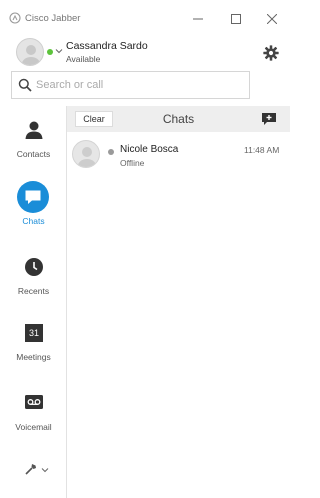 The image size is (320, 498). What do you see at coordinates (33, 350) in the screenshot?
I see `nav-item-meetings: 31 Meetings` at bounding box center [33, 350].